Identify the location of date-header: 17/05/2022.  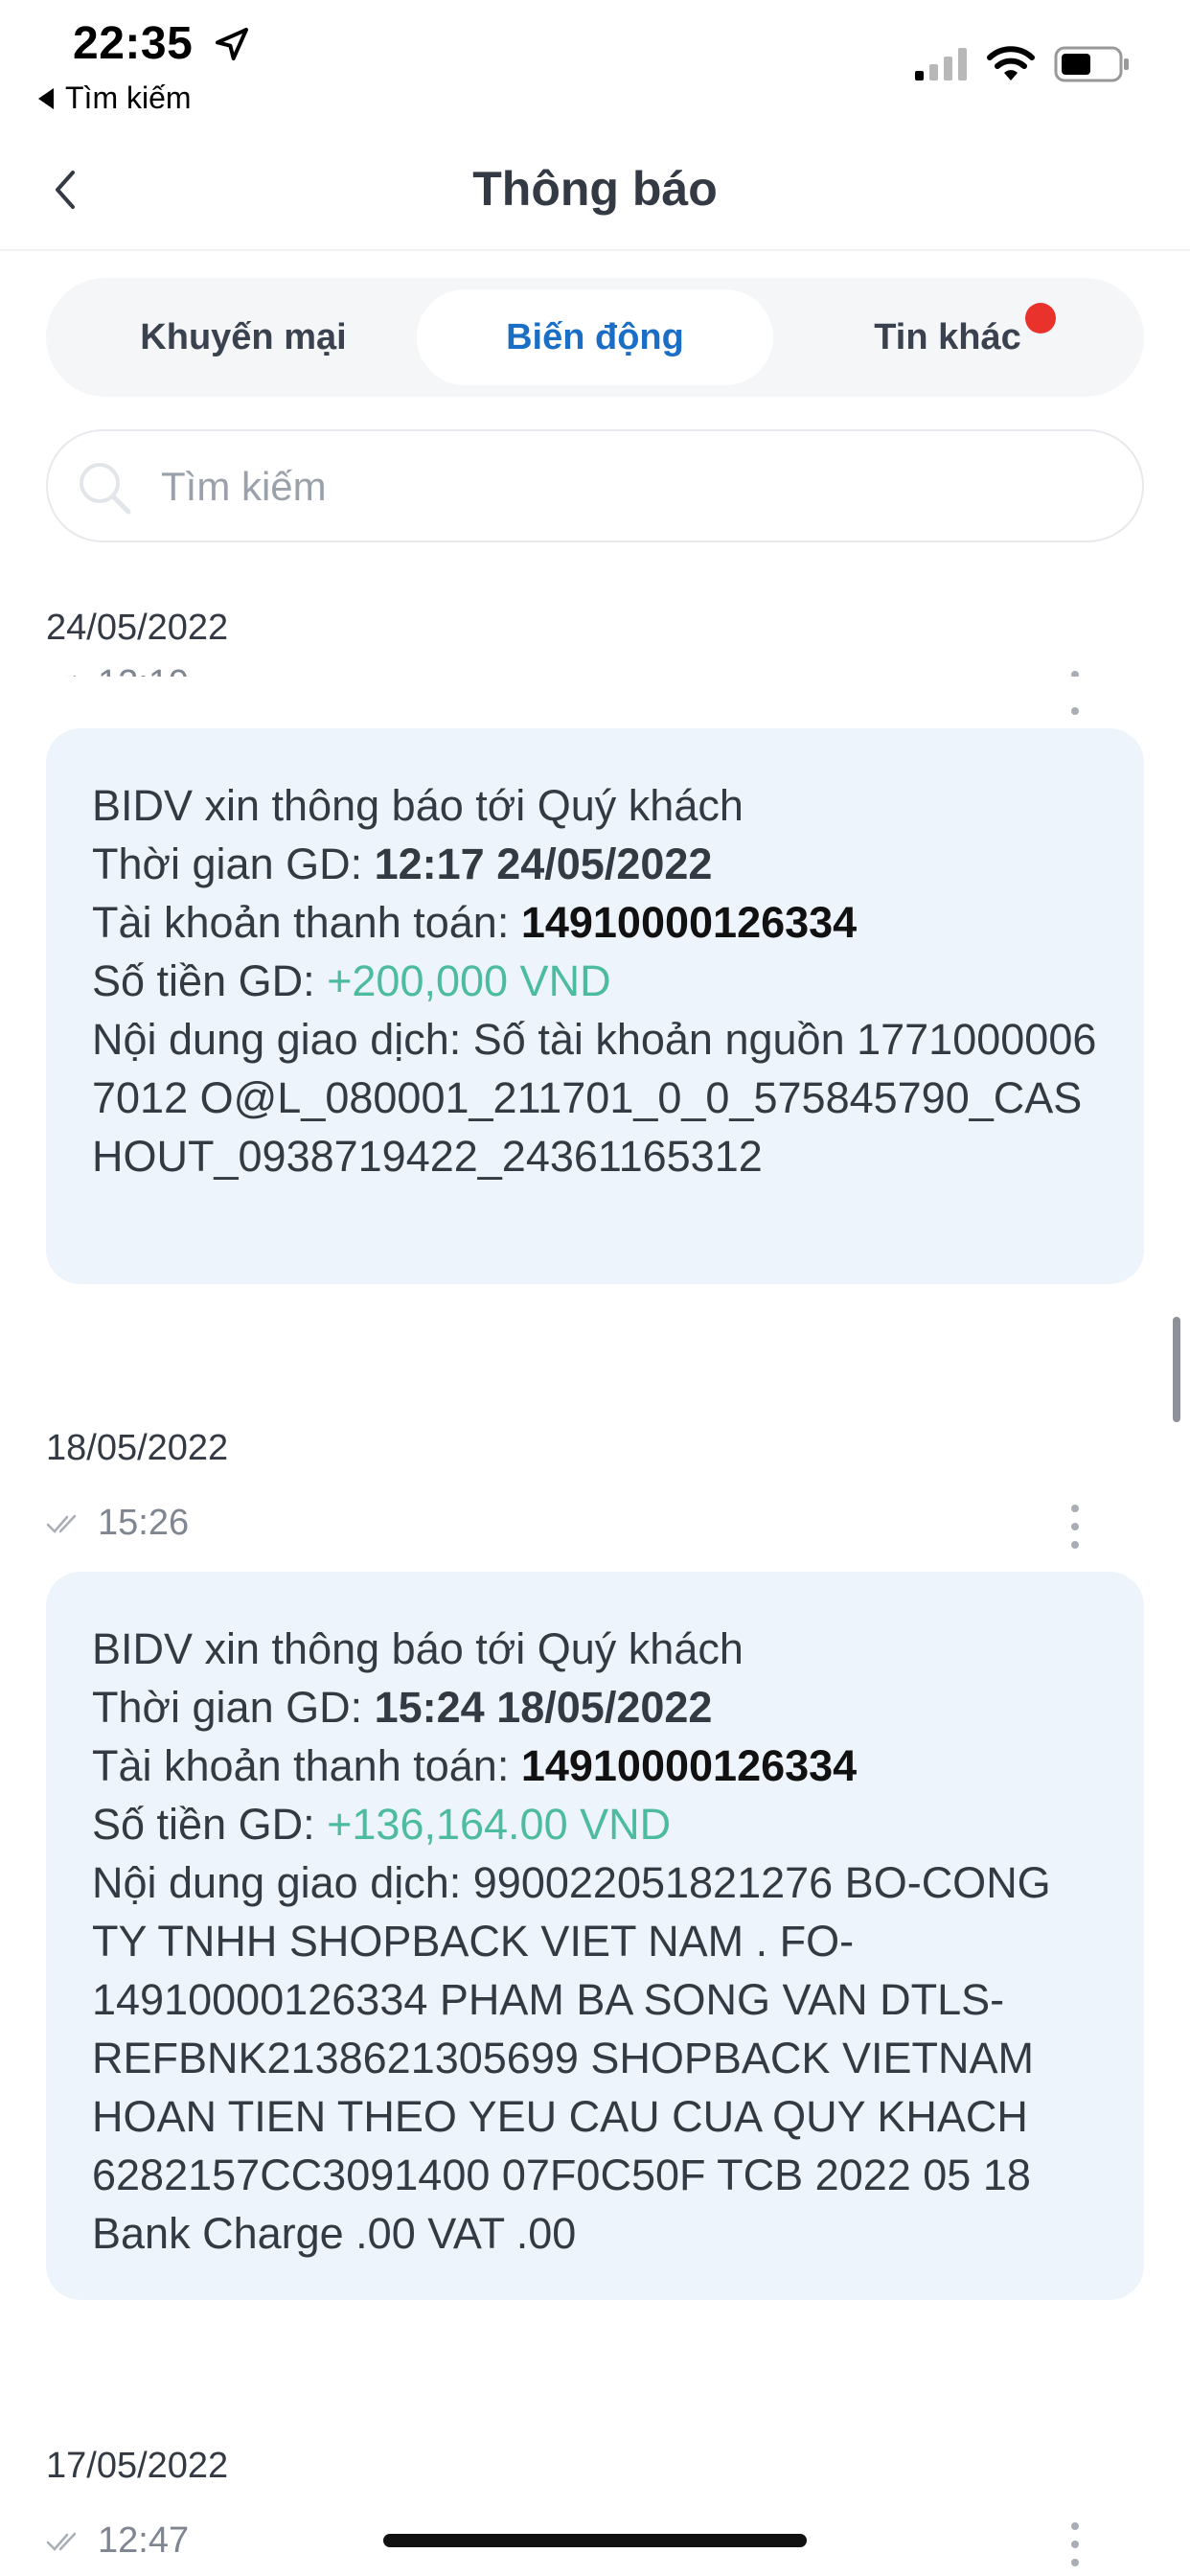
(137, 2466).